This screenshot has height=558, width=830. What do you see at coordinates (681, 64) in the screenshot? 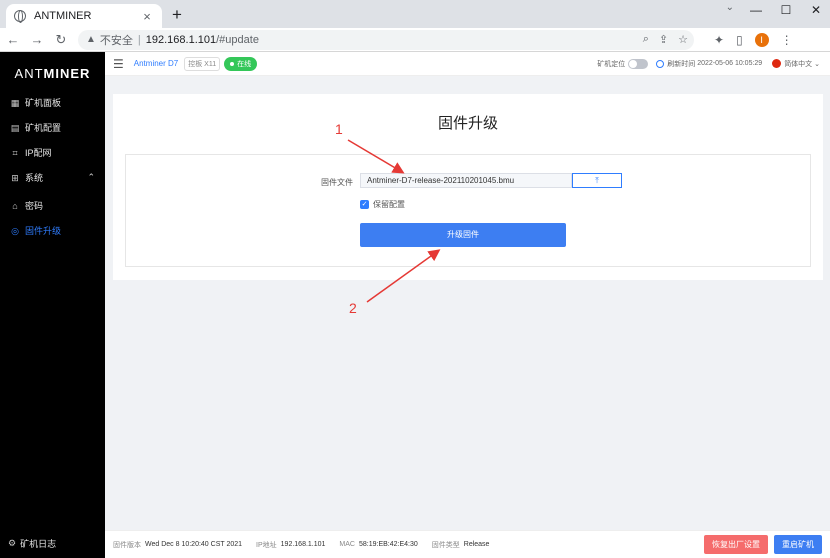
I see `refresh-label: 刷新时间` at bounding box center [681, 64].